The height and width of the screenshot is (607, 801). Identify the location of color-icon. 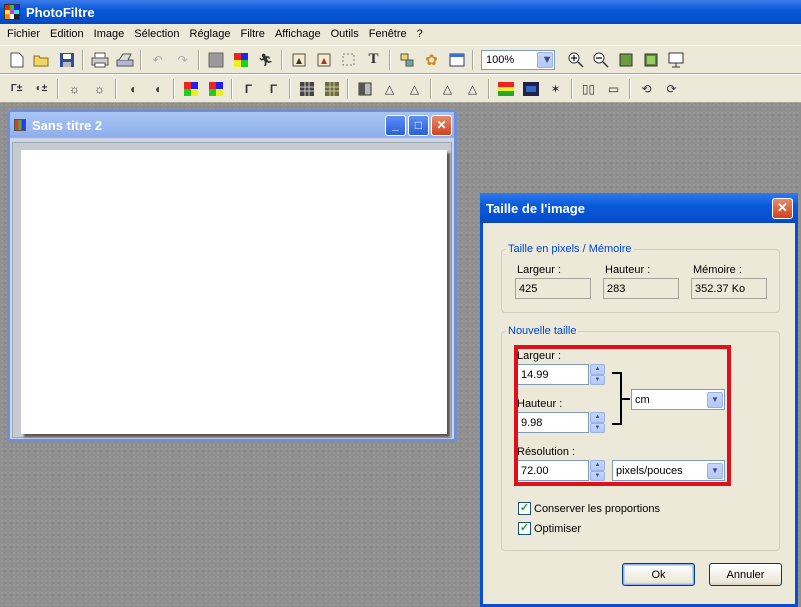
(506, 89).